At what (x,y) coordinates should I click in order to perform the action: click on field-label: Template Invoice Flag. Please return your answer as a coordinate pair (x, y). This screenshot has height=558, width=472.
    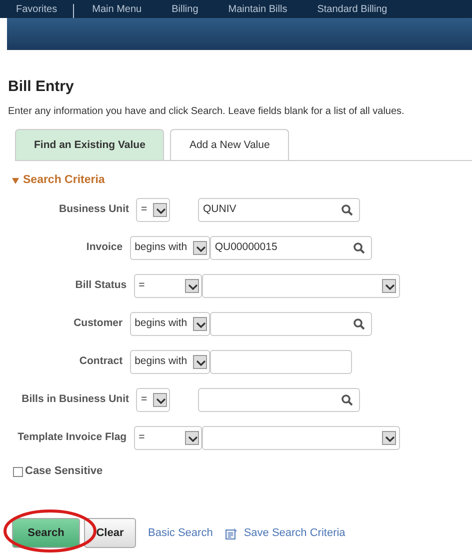
    Looking at the image, I should click on (72, 438).